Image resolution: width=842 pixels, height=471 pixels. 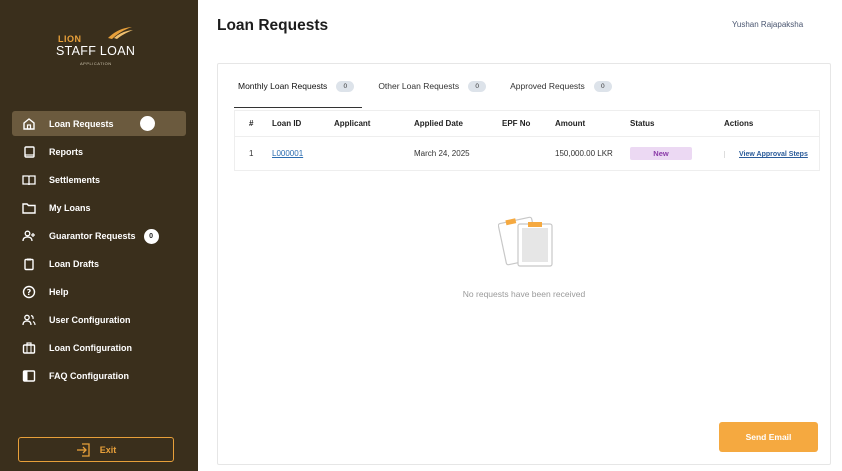 I want to click on folder-icon, so click(x=29, y=208).